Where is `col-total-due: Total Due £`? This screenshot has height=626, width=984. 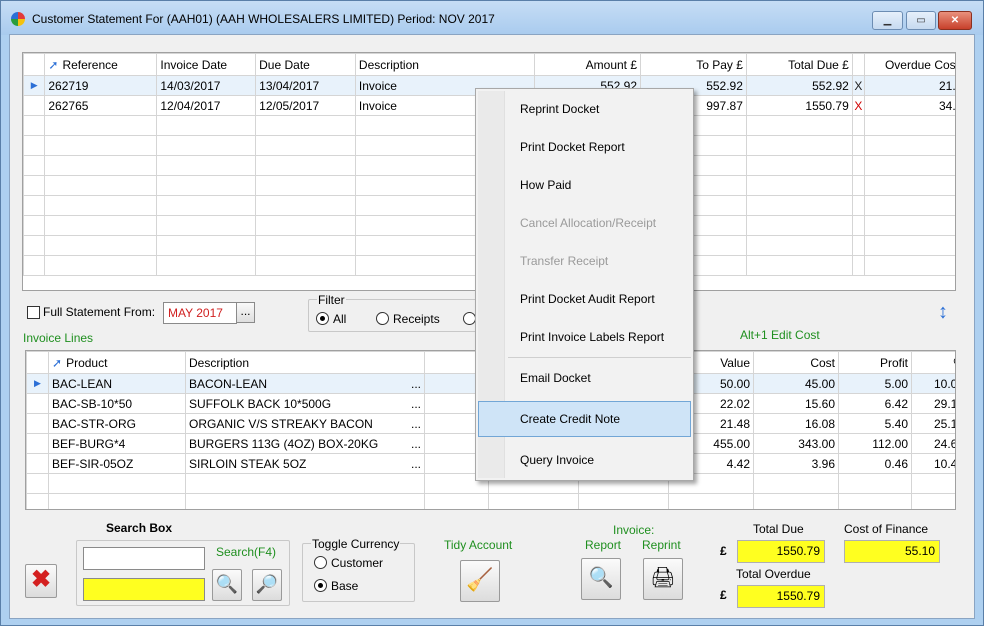 col-total-due: Total Due £ is located at coordinates (799, 64).